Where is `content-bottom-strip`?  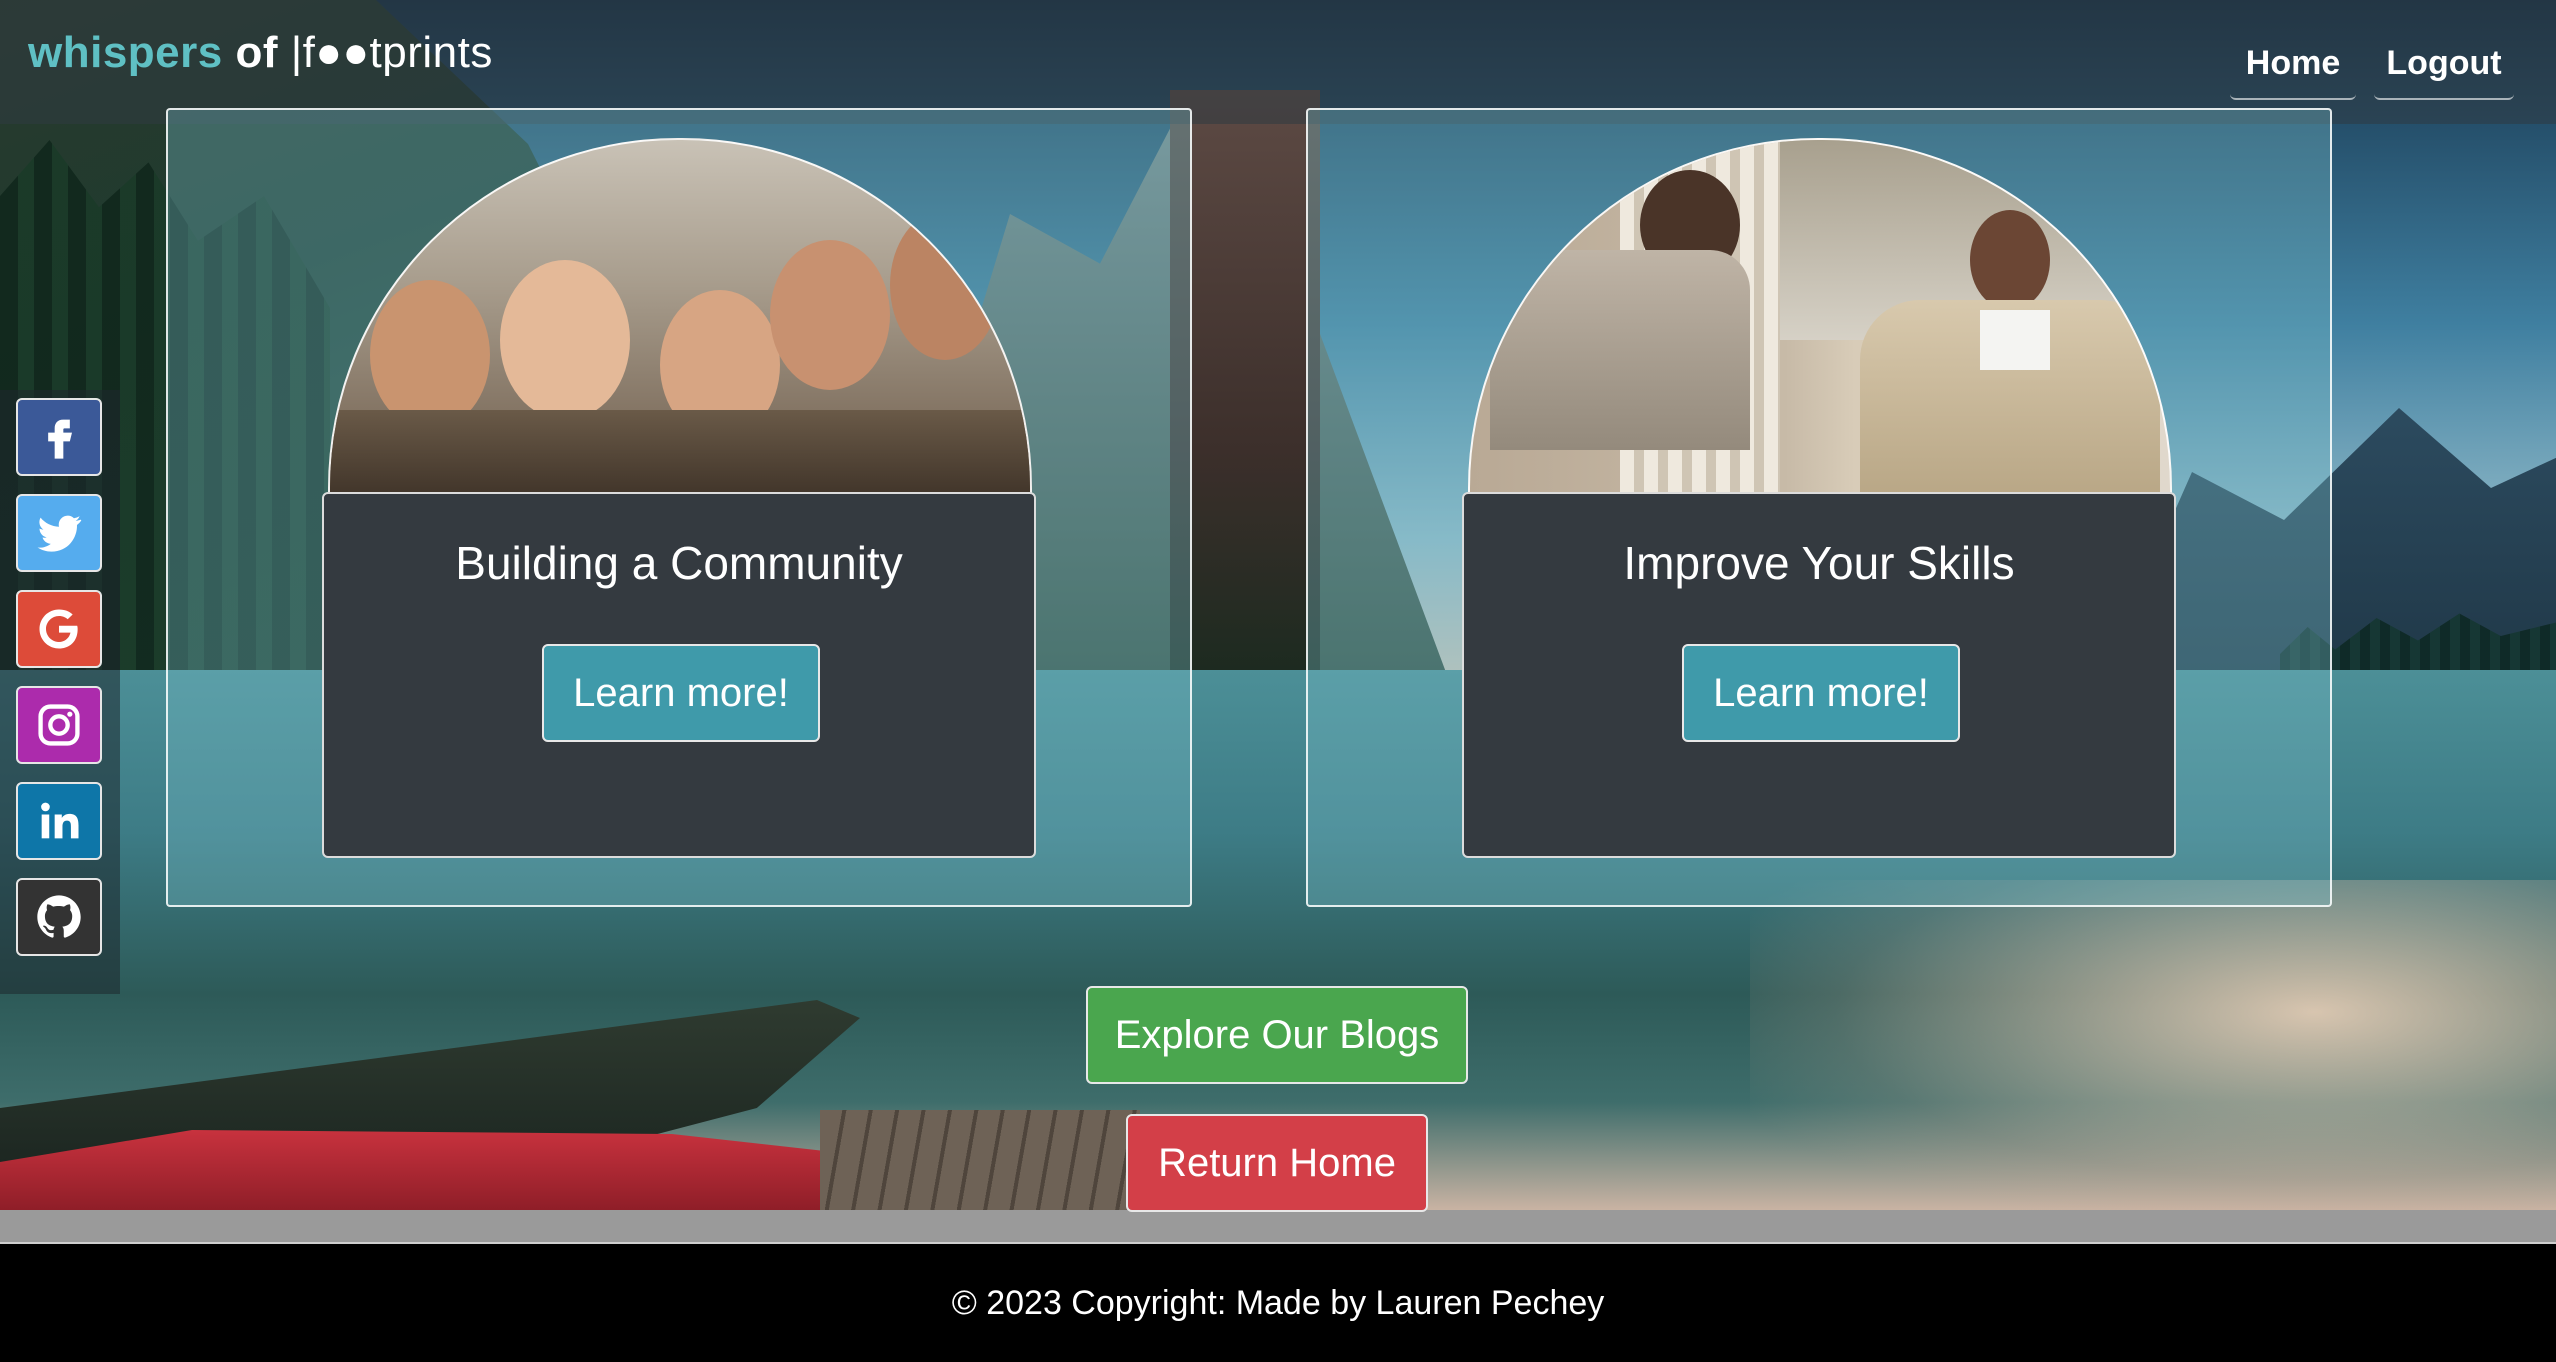 content-bottom-strip is located at coordinates (1278, 1226).